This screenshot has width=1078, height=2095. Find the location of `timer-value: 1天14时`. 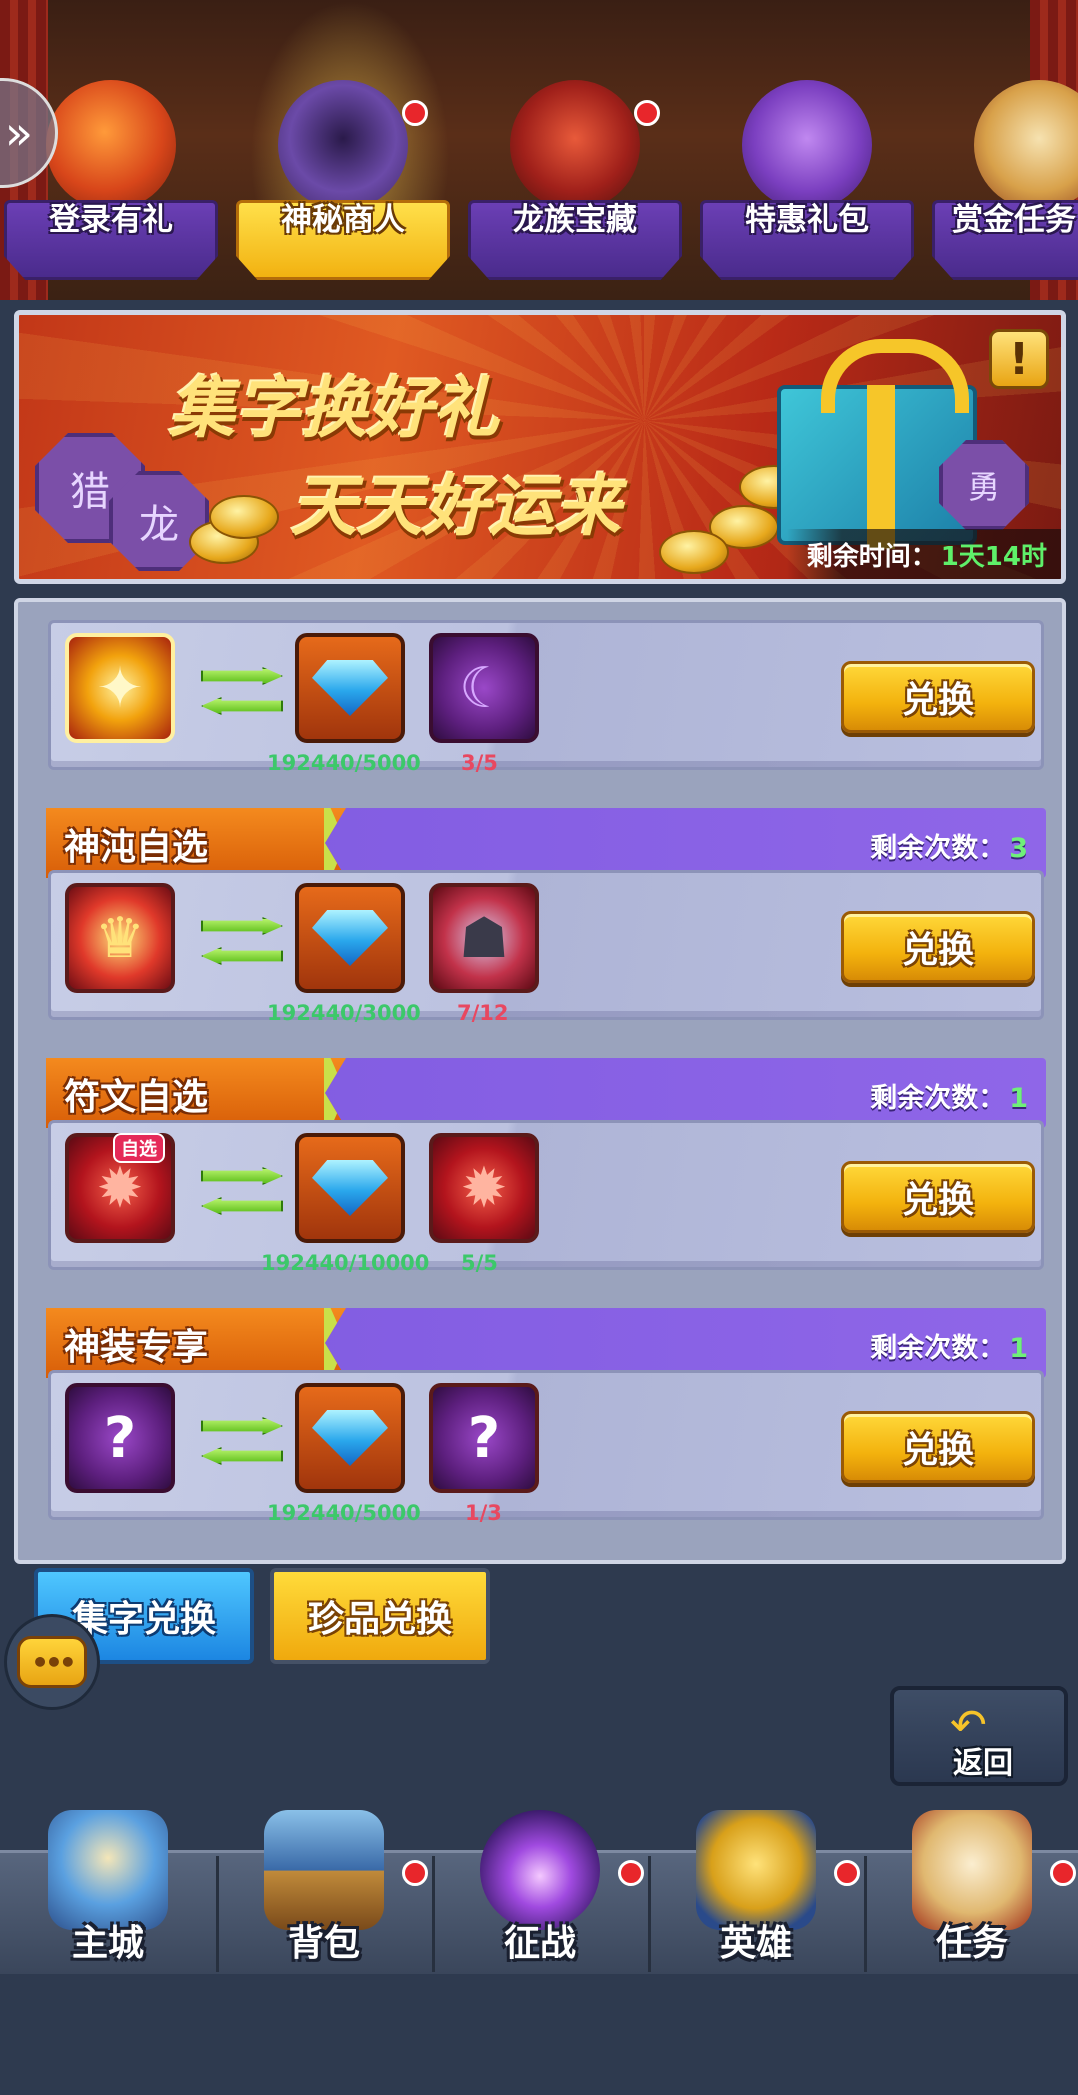

timer-value: 1天14时 is located at coordinates (993, 556).